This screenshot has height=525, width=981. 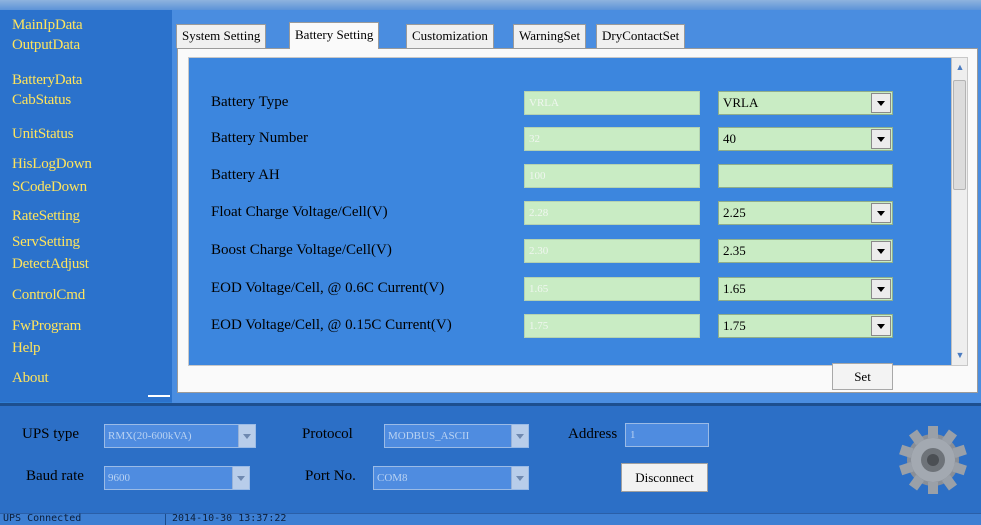 I want to click on tab-battery-setting: Battery Setting, so click(x=334, y=35).